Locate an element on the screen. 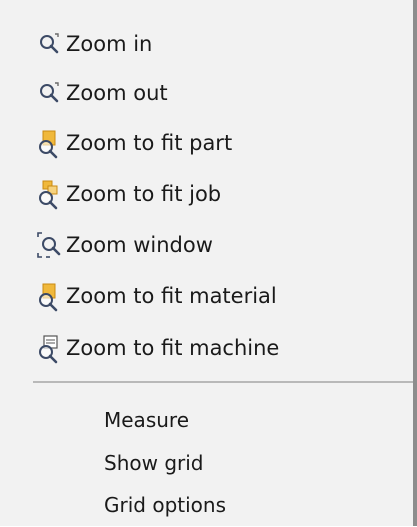 This screenshot has width=417, height=527. zoom-in-icon is located at coordinates (50, 44).